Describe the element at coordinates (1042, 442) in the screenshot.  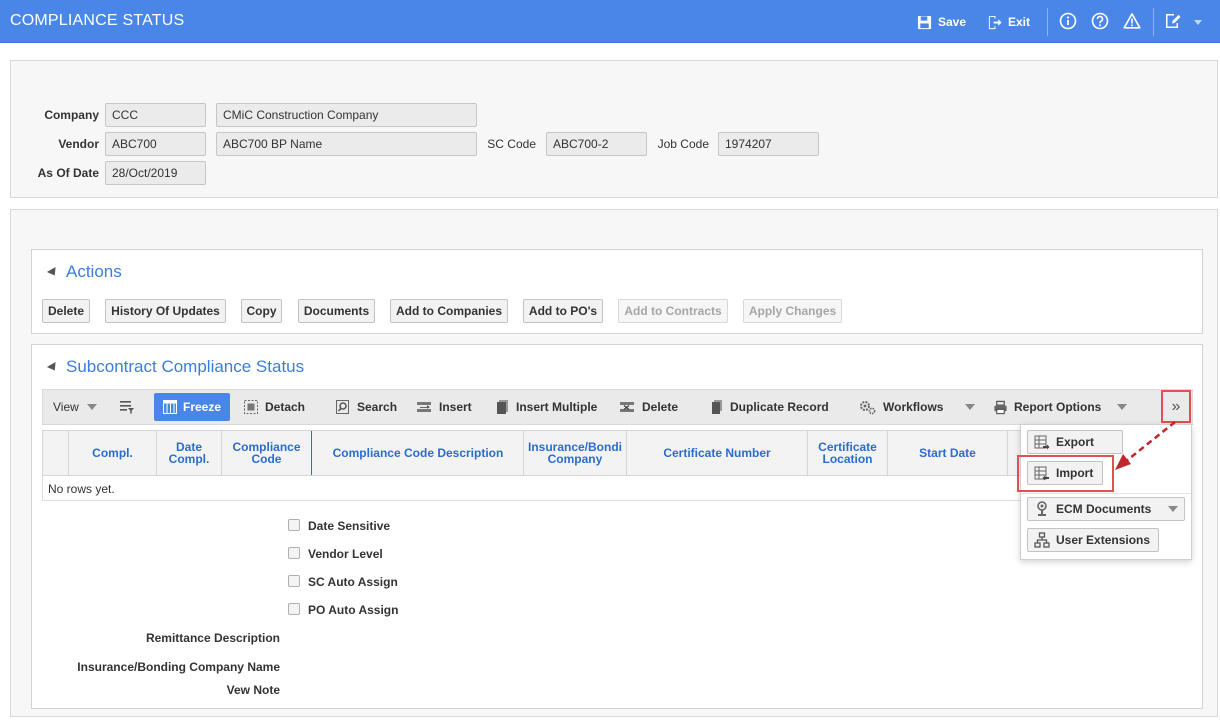
I see `export-icon` at that location.